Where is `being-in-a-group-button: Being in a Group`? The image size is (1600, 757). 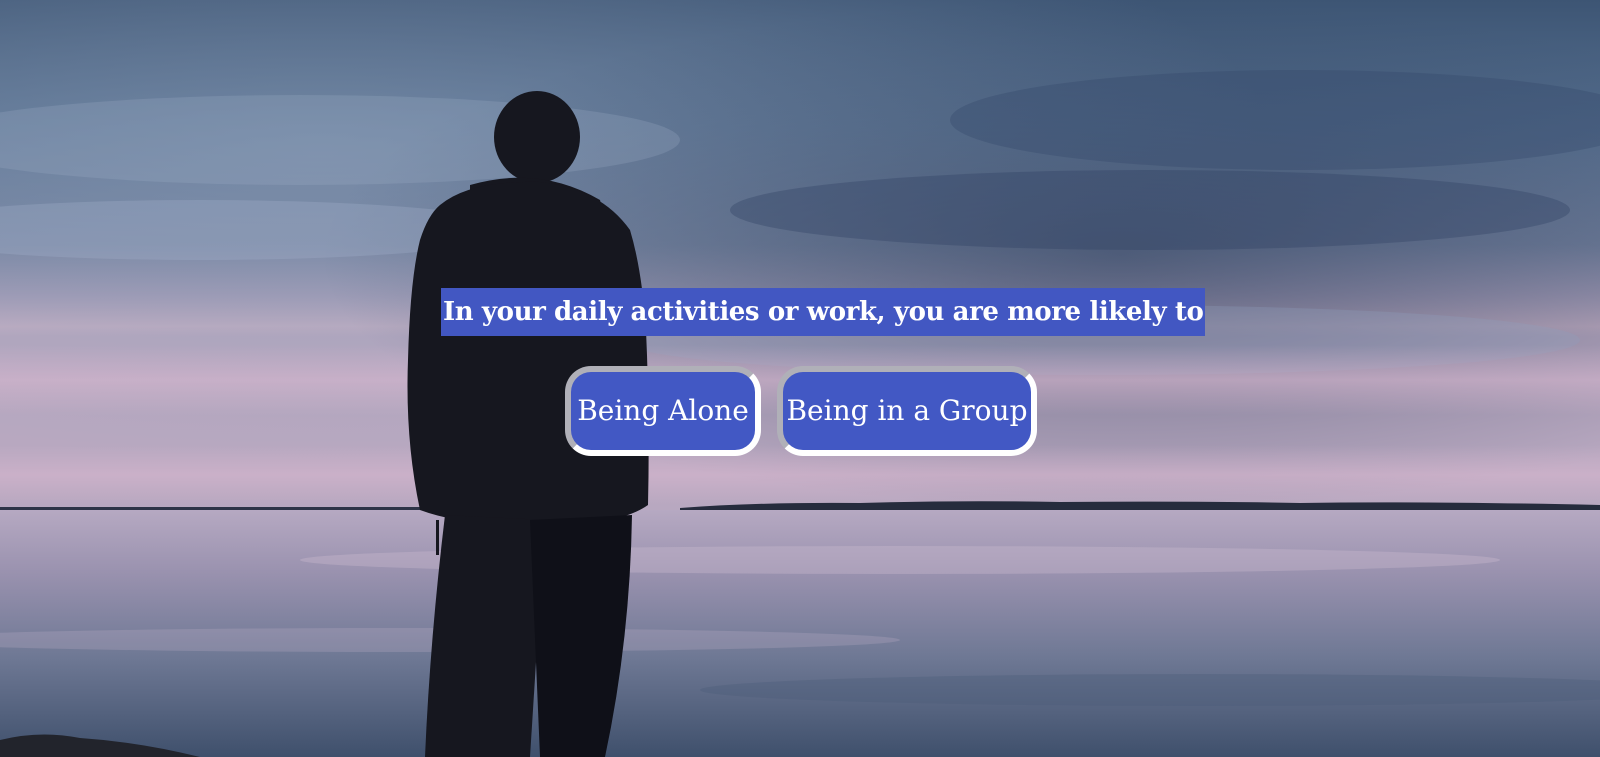 being-in-a-group-button: Being in a Group is located at coordinates (907, 411).